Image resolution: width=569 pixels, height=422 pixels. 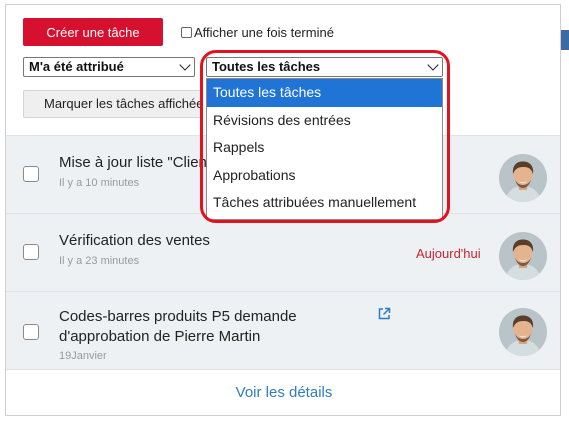 I want to click on dropdown-option-approvals: Approbations, so click(x=324, y=176).